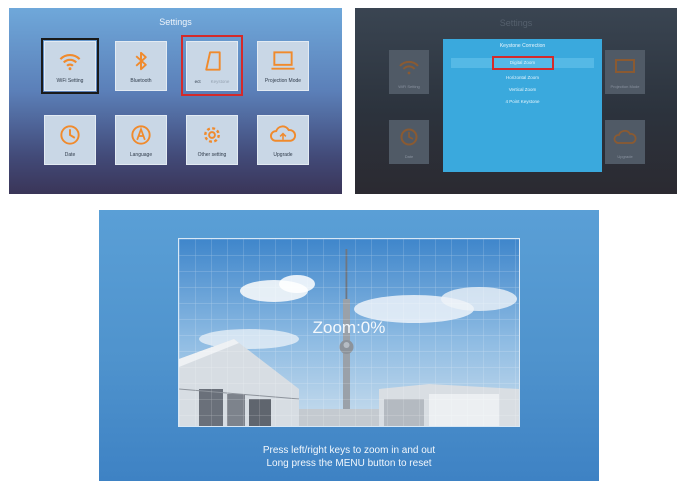 Image resolution: width=678 pixels, height=486 pixels. I want to click on zoom-level-label: Zoom:0%, so click(349, 327).